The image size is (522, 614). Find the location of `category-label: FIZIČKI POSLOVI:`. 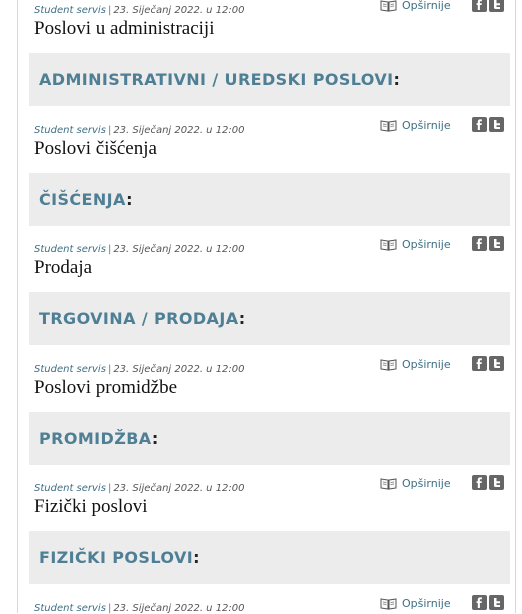

category-label: FIZIČKI POSLOVI: is located at coordinates (119, 557).